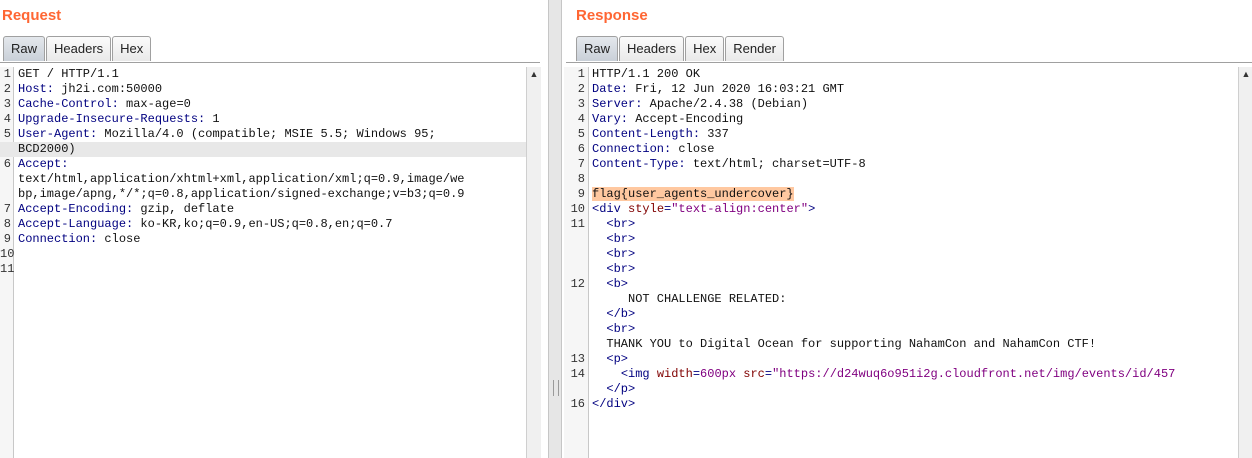 This screenshot has width=1252, height=458. Describe the element at coordinates (47, 149) in the screenshot. I see `line-text: BCD2000)` at that location.